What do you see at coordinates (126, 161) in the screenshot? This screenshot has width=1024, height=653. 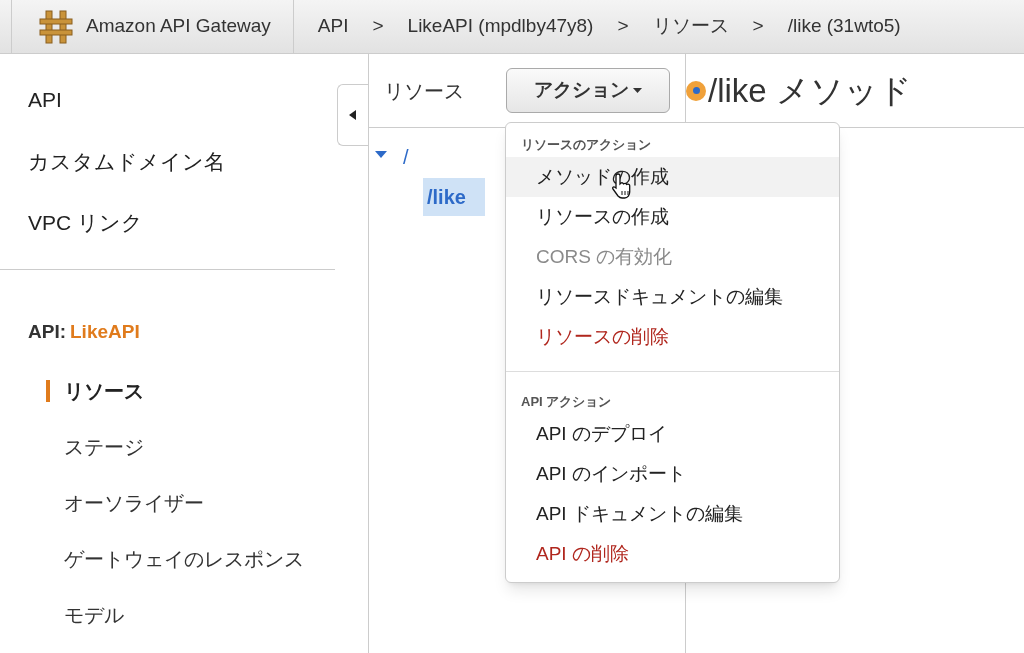 I see `sidebar-link: カスタムドメイン名` at bounding box center [126, 161].